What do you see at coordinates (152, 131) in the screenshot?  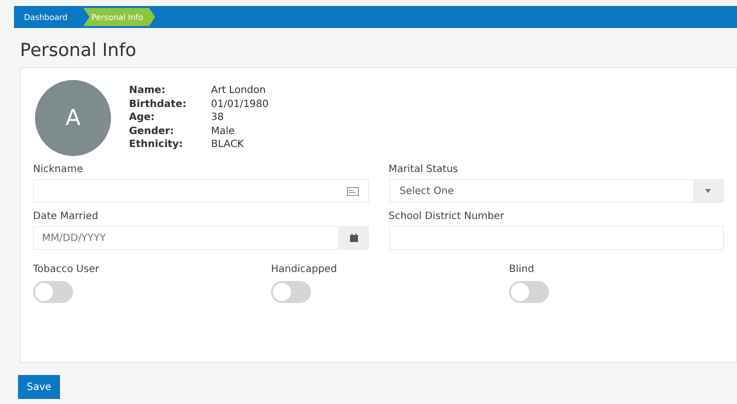 I see `detail-label: Gender:` at bounding box center [152, 131].